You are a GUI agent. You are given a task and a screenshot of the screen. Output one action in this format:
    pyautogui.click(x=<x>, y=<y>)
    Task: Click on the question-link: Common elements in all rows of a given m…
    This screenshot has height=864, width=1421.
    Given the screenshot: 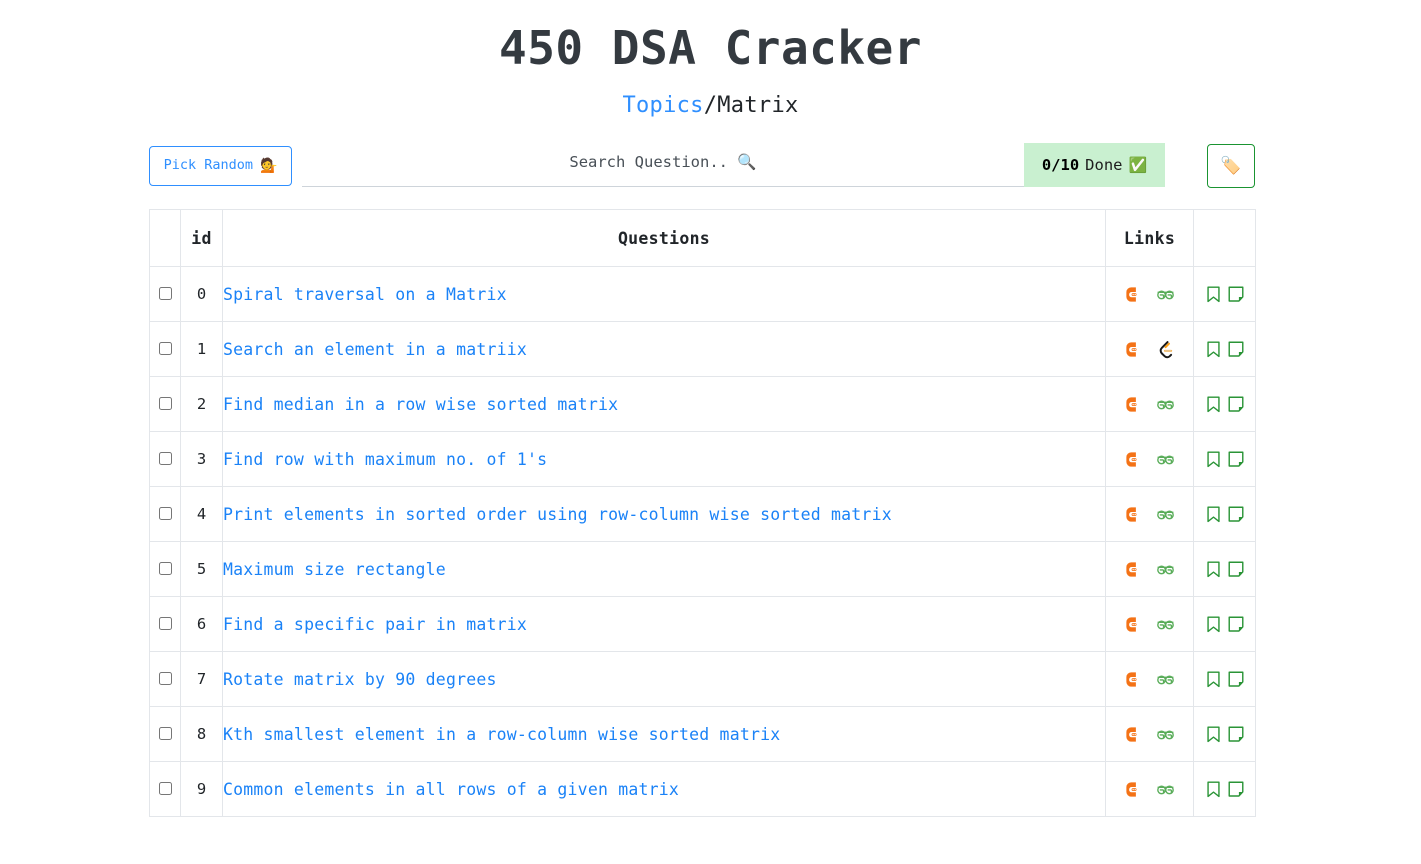 What is the action you would take?
    pyautogui.click(x=451, y=789)
    